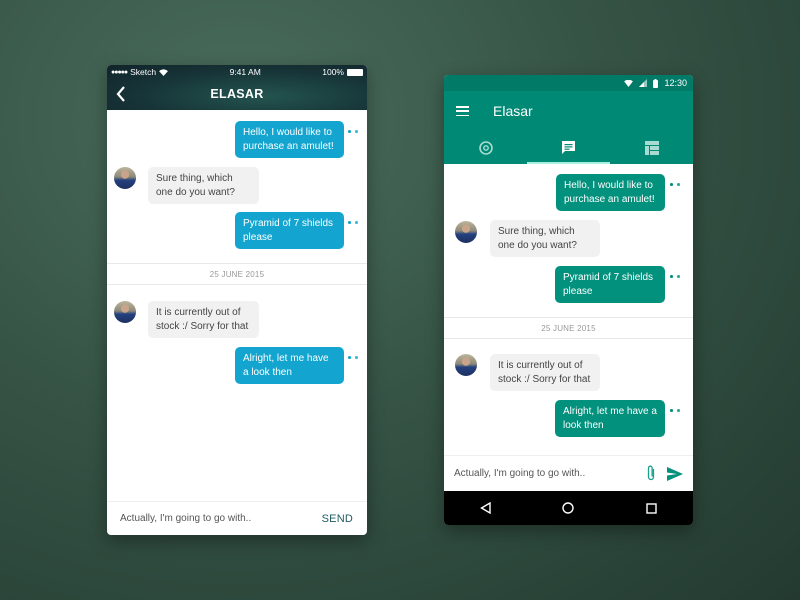 This screenshot has width=800, height=600. What do you see at coordinates (337, 519) in the screenshot?
I see `send-button: SEND` at bounding box center [337, 519].